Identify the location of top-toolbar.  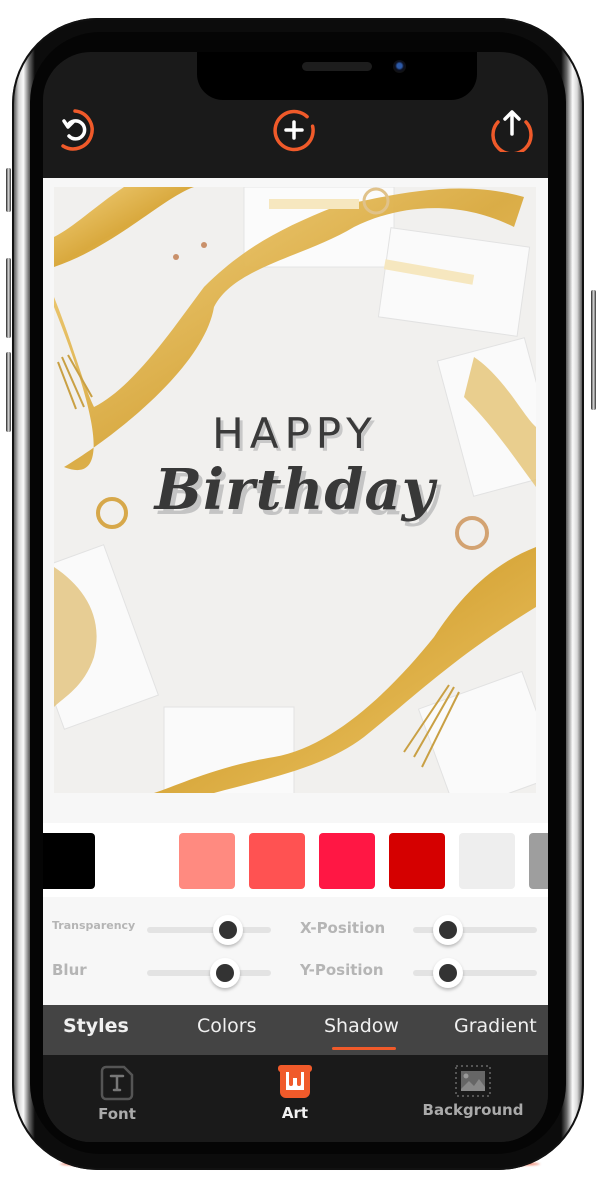
(295, 115).